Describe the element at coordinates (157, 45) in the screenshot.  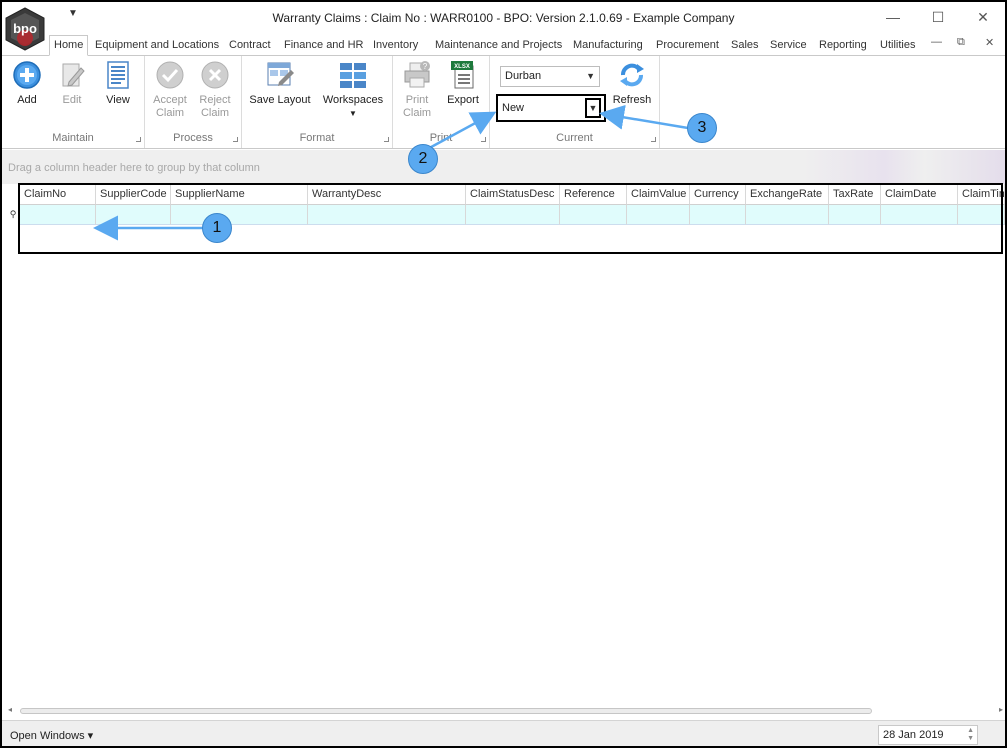
I see `tab-equipment-and-locations: Equipment and Locations` at that location.